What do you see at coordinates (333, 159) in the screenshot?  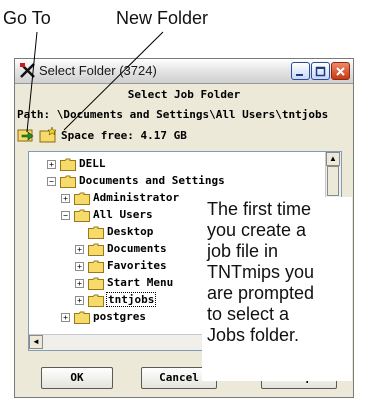 I see `scroll-up-button: ▲` at bounding box center [333, 159].